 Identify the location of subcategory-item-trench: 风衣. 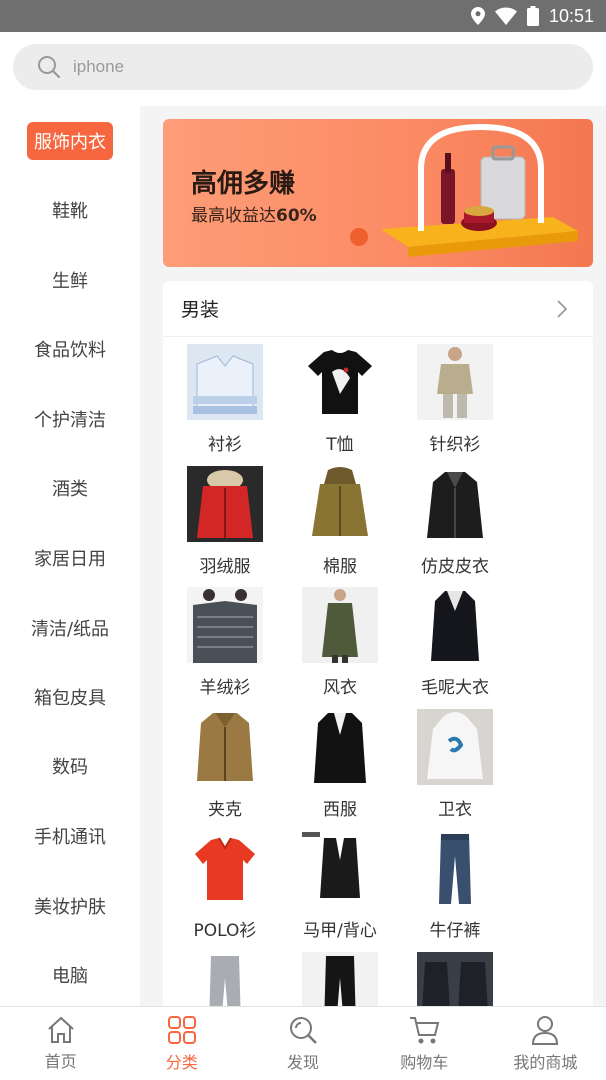
(340, 642).